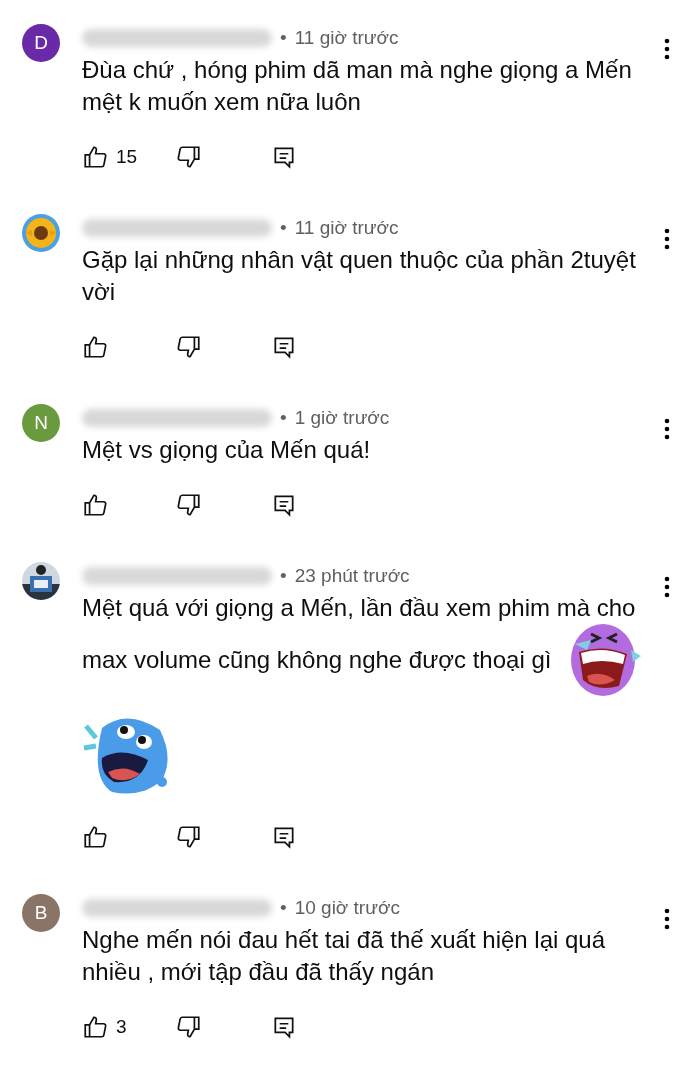  I want to click on like-count: 15, so click(127, 157).